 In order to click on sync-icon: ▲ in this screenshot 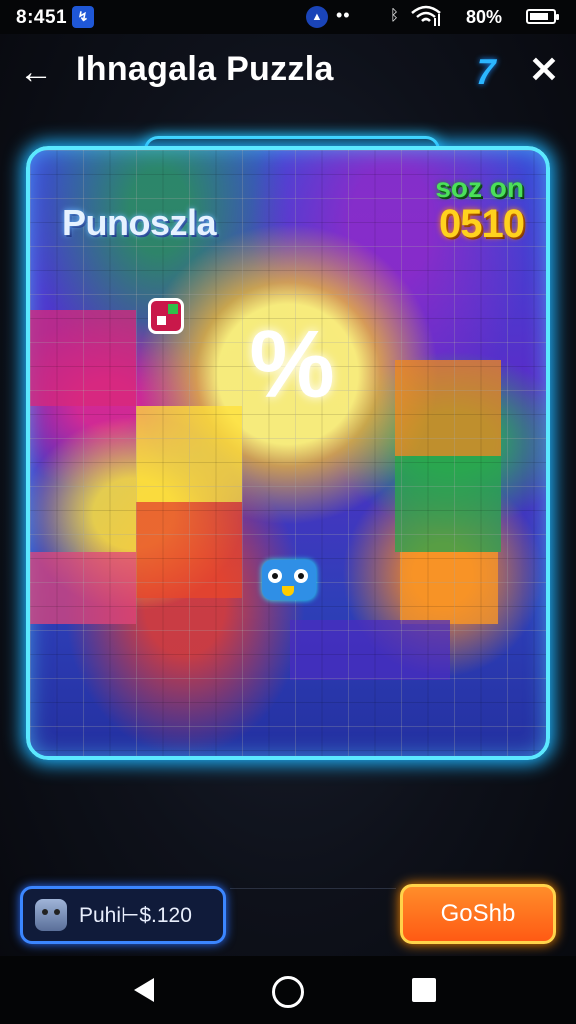, I will do `click(317, 17)`.